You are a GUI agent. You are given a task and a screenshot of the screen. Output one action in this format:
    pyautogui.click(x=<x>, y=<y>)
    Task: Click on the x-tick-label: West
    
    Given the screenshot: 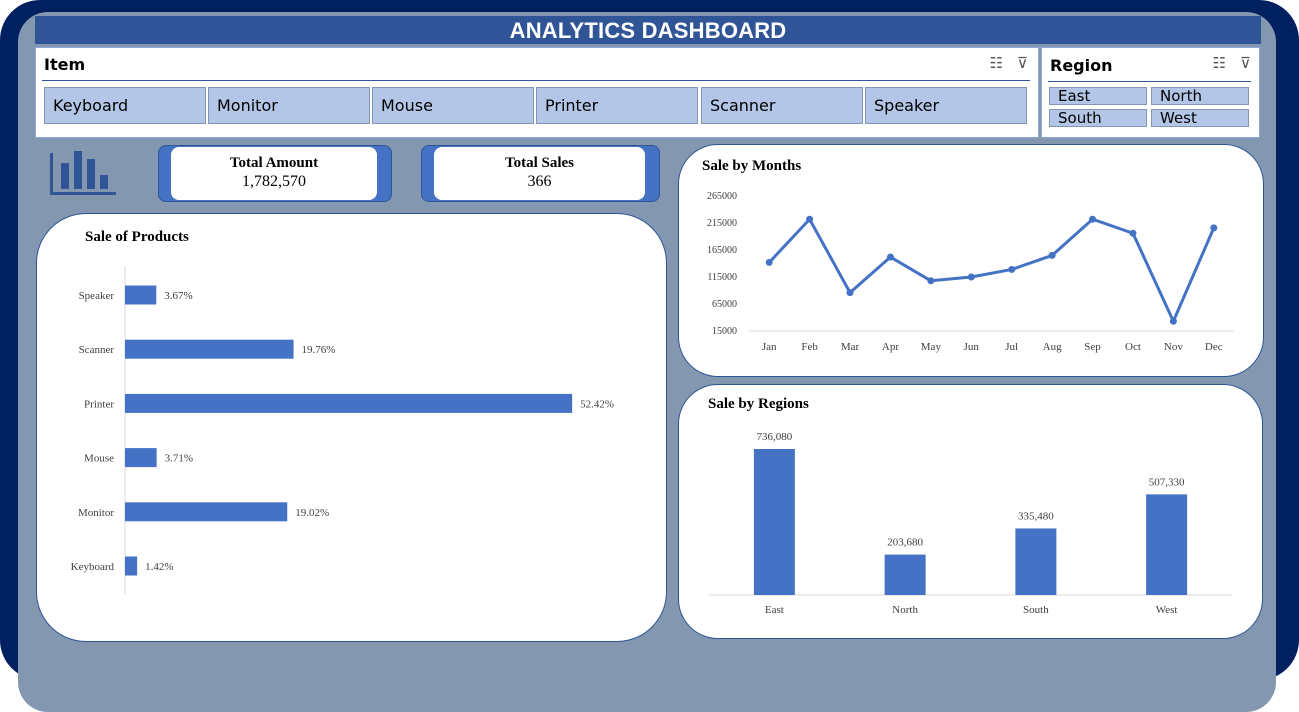 What is the action you would take?
    pyautogui.click(x=1167, y=610)
    